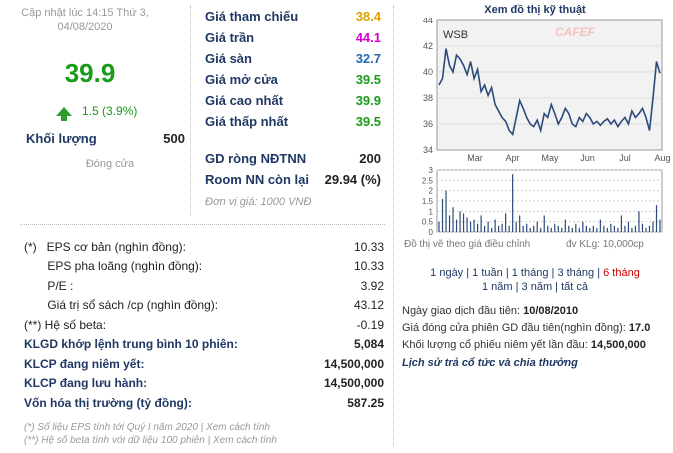 The width and height of the screenshot is (673, 453). What do you see at coordinates (496, 345) in the screenshot?
I see `listing-info-label: Khối lượng cổ phiếu niêm yết lần đầu:` at bounding box center [496, 345].